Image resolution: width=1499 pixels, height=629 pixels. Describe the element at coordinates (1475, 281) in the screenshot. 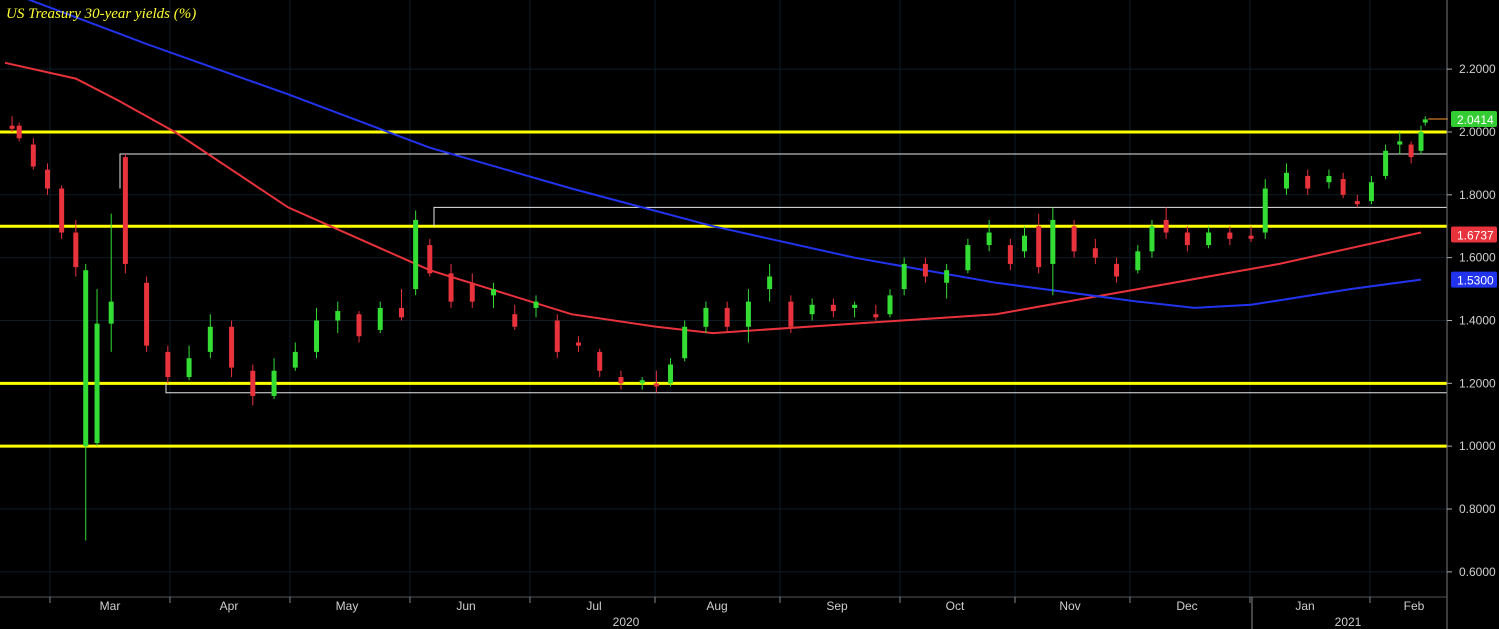

I see `price-label: 1.5300` at that location.